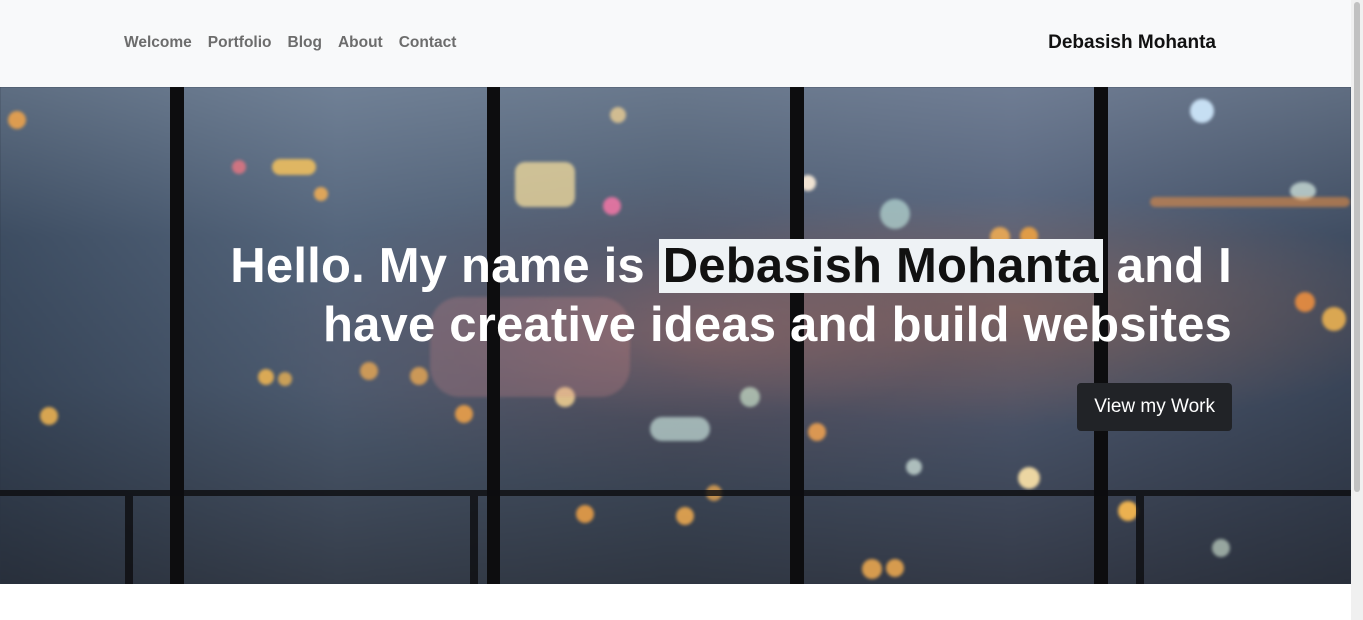 The image size is (1363, 620). Describe the element at coordinates (1357, 247) in the screenshot. I see `scrollbar-thumb` at that location.